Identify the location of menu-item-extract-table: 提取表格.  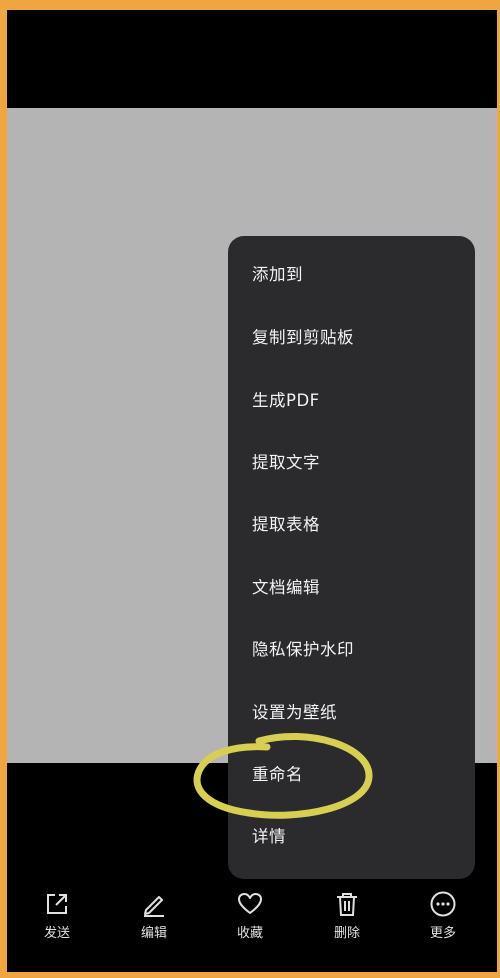
(286, 525).